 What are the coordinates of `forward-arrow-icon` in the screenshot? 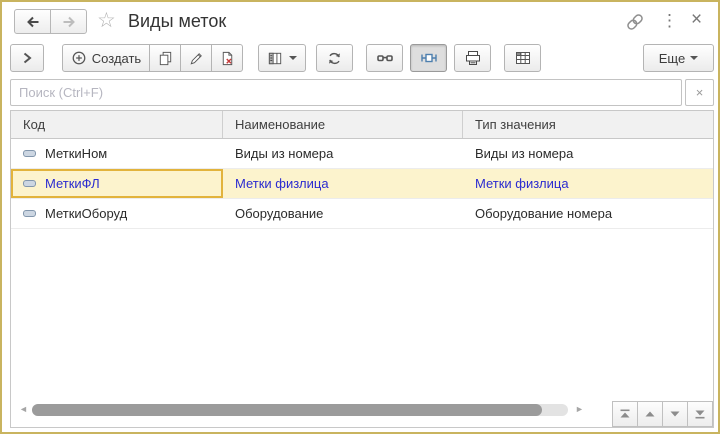 It's located at (69, 22).